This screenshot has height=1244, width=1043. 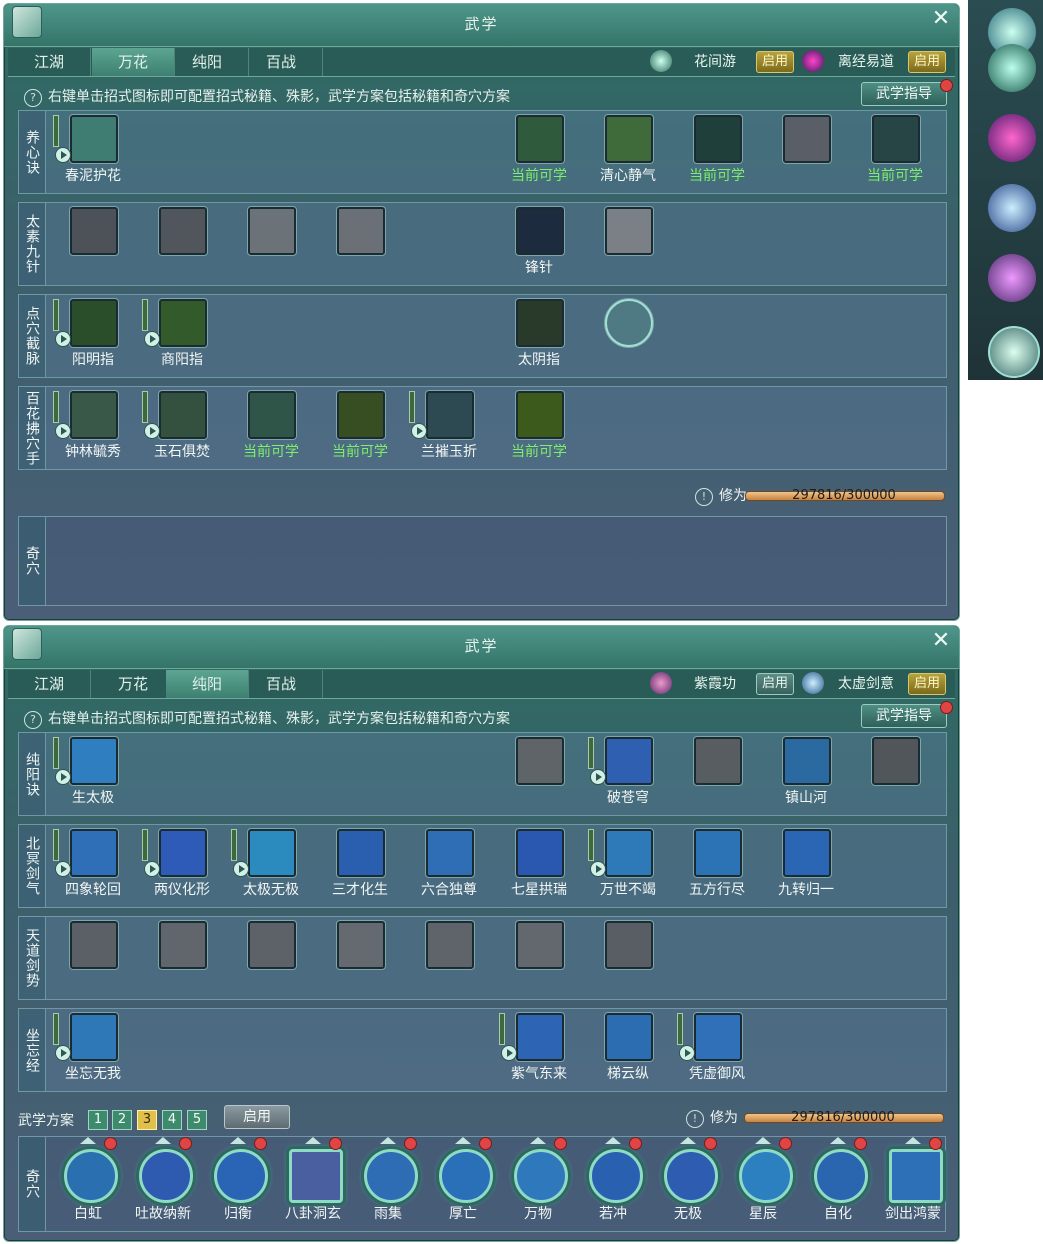 I want to click on qixue-slot: 万物, so click(x=538, y=1182).